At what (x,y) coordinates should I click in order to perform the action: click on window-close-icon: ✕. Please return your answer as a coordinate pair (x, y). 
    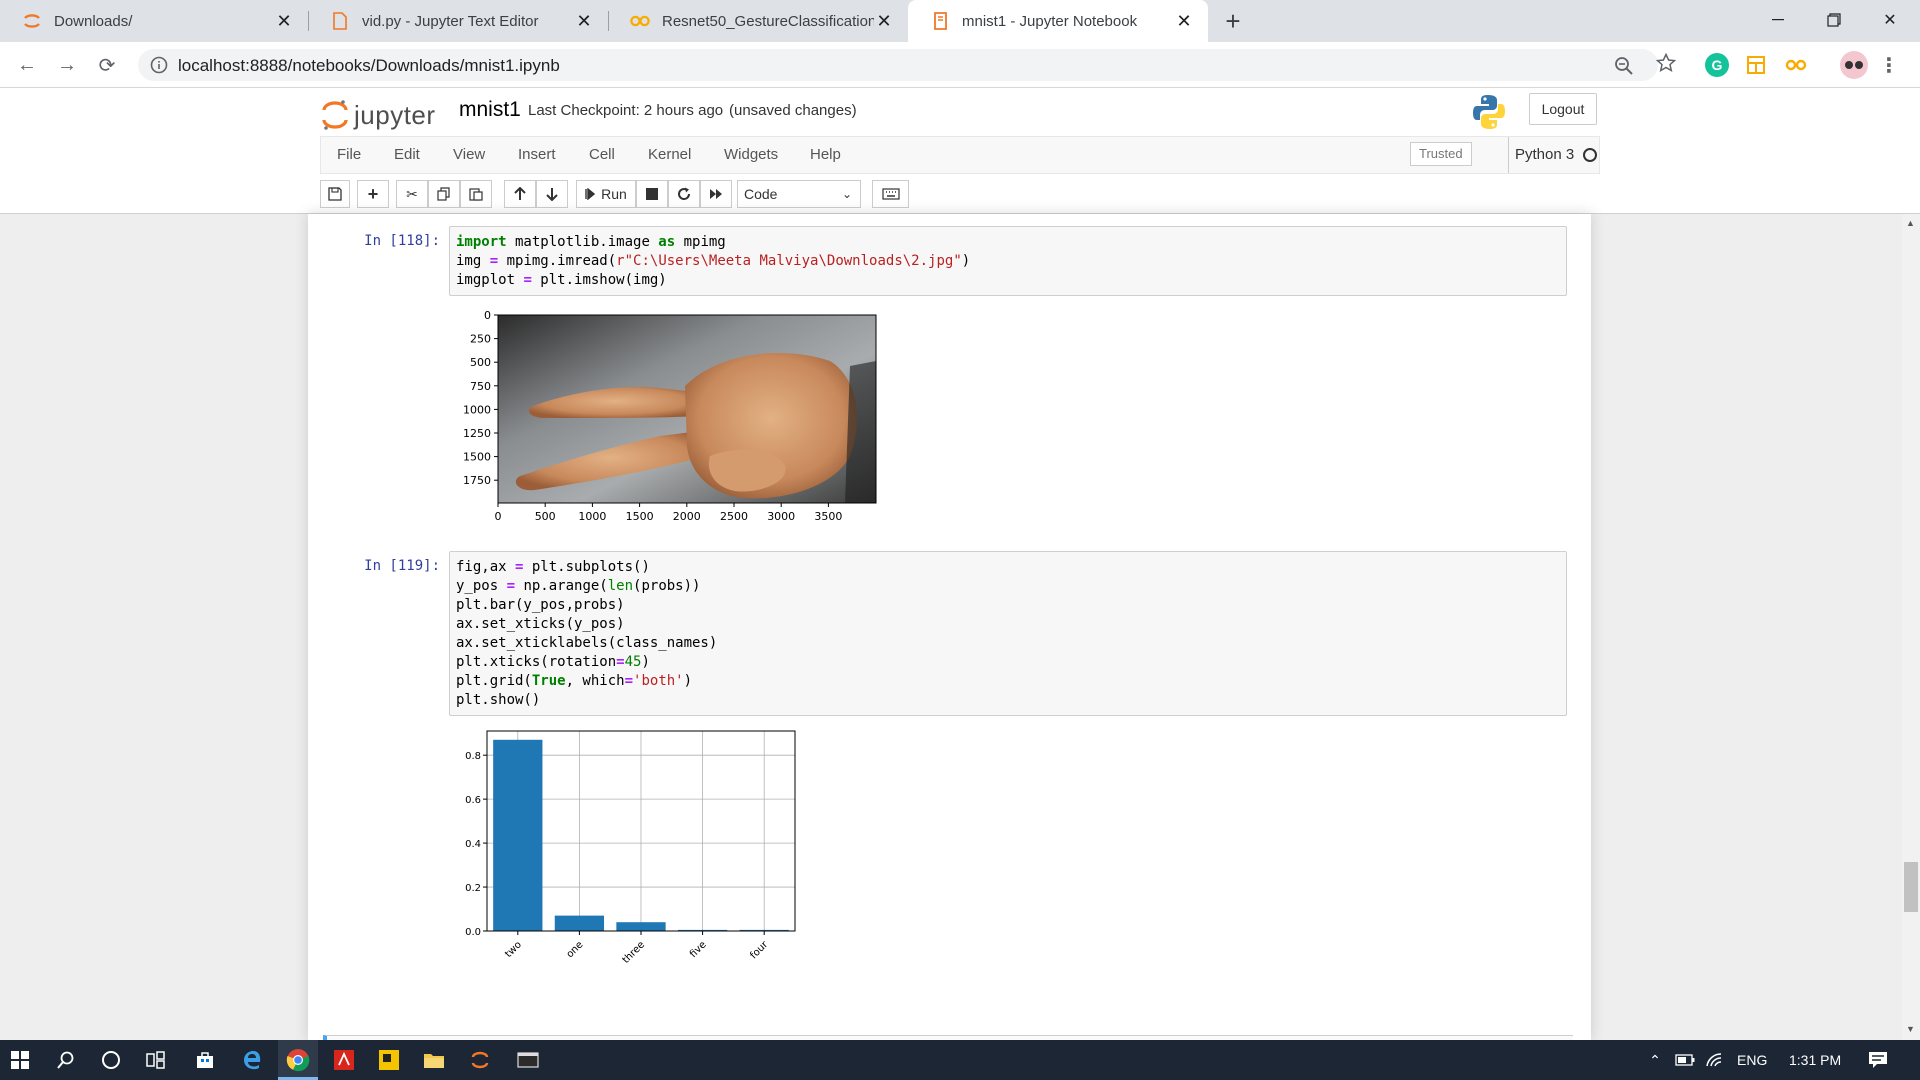
    Looking at the image, I should click on (1890, 20).